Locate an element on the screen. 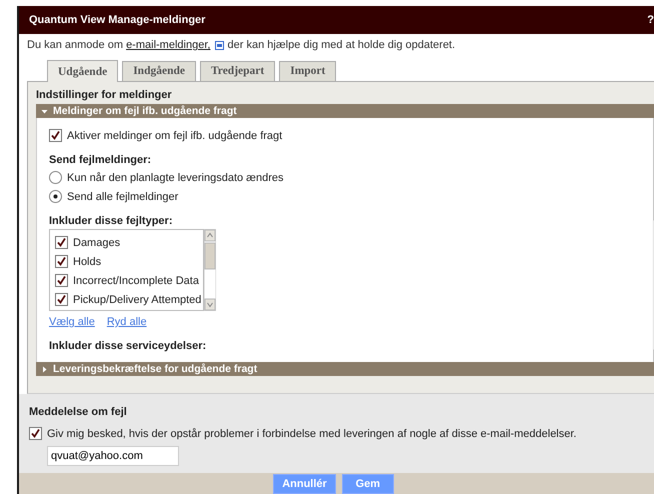 The image size is (654, 494). scrollbar is located at coordinates (210, 270).